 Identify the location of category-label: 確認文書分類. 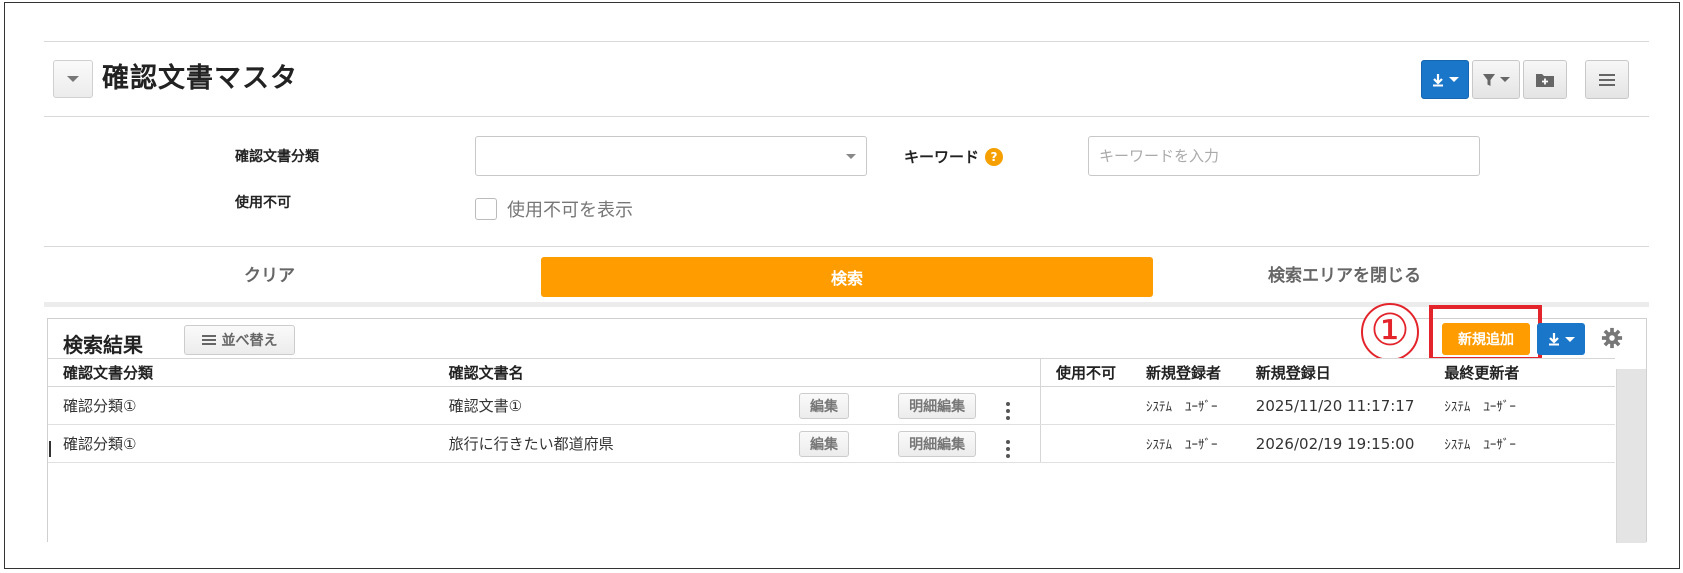
(277, 157).